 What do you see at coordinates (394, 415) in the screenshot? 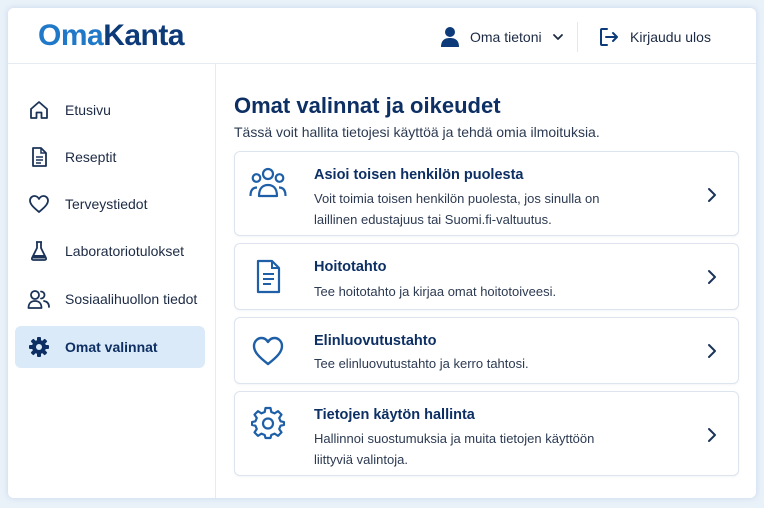
I see `card-title: Tietojen käytön hallinta` at bounding box center [394, 415].